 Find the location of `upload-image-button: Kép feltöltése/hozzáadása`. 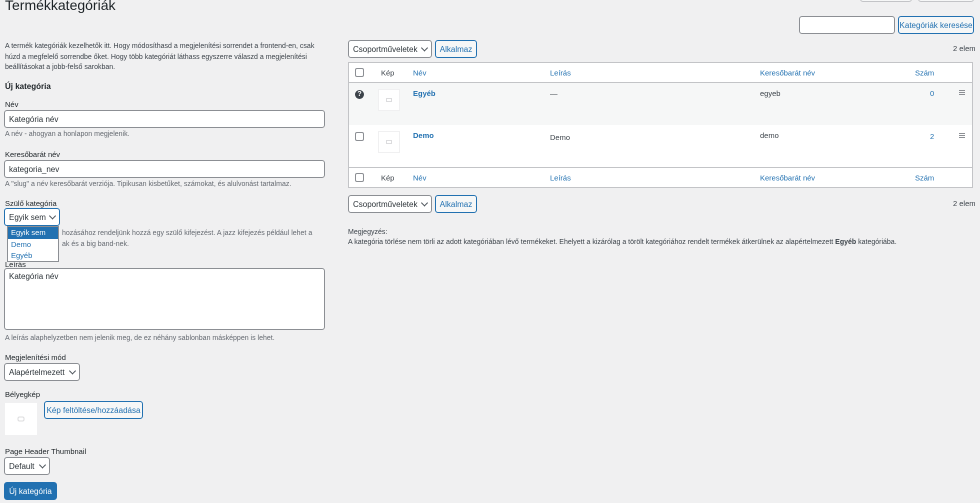

upload-image-button: Kép feltöltése/hozzáadása is located at coordinates (93, 410).